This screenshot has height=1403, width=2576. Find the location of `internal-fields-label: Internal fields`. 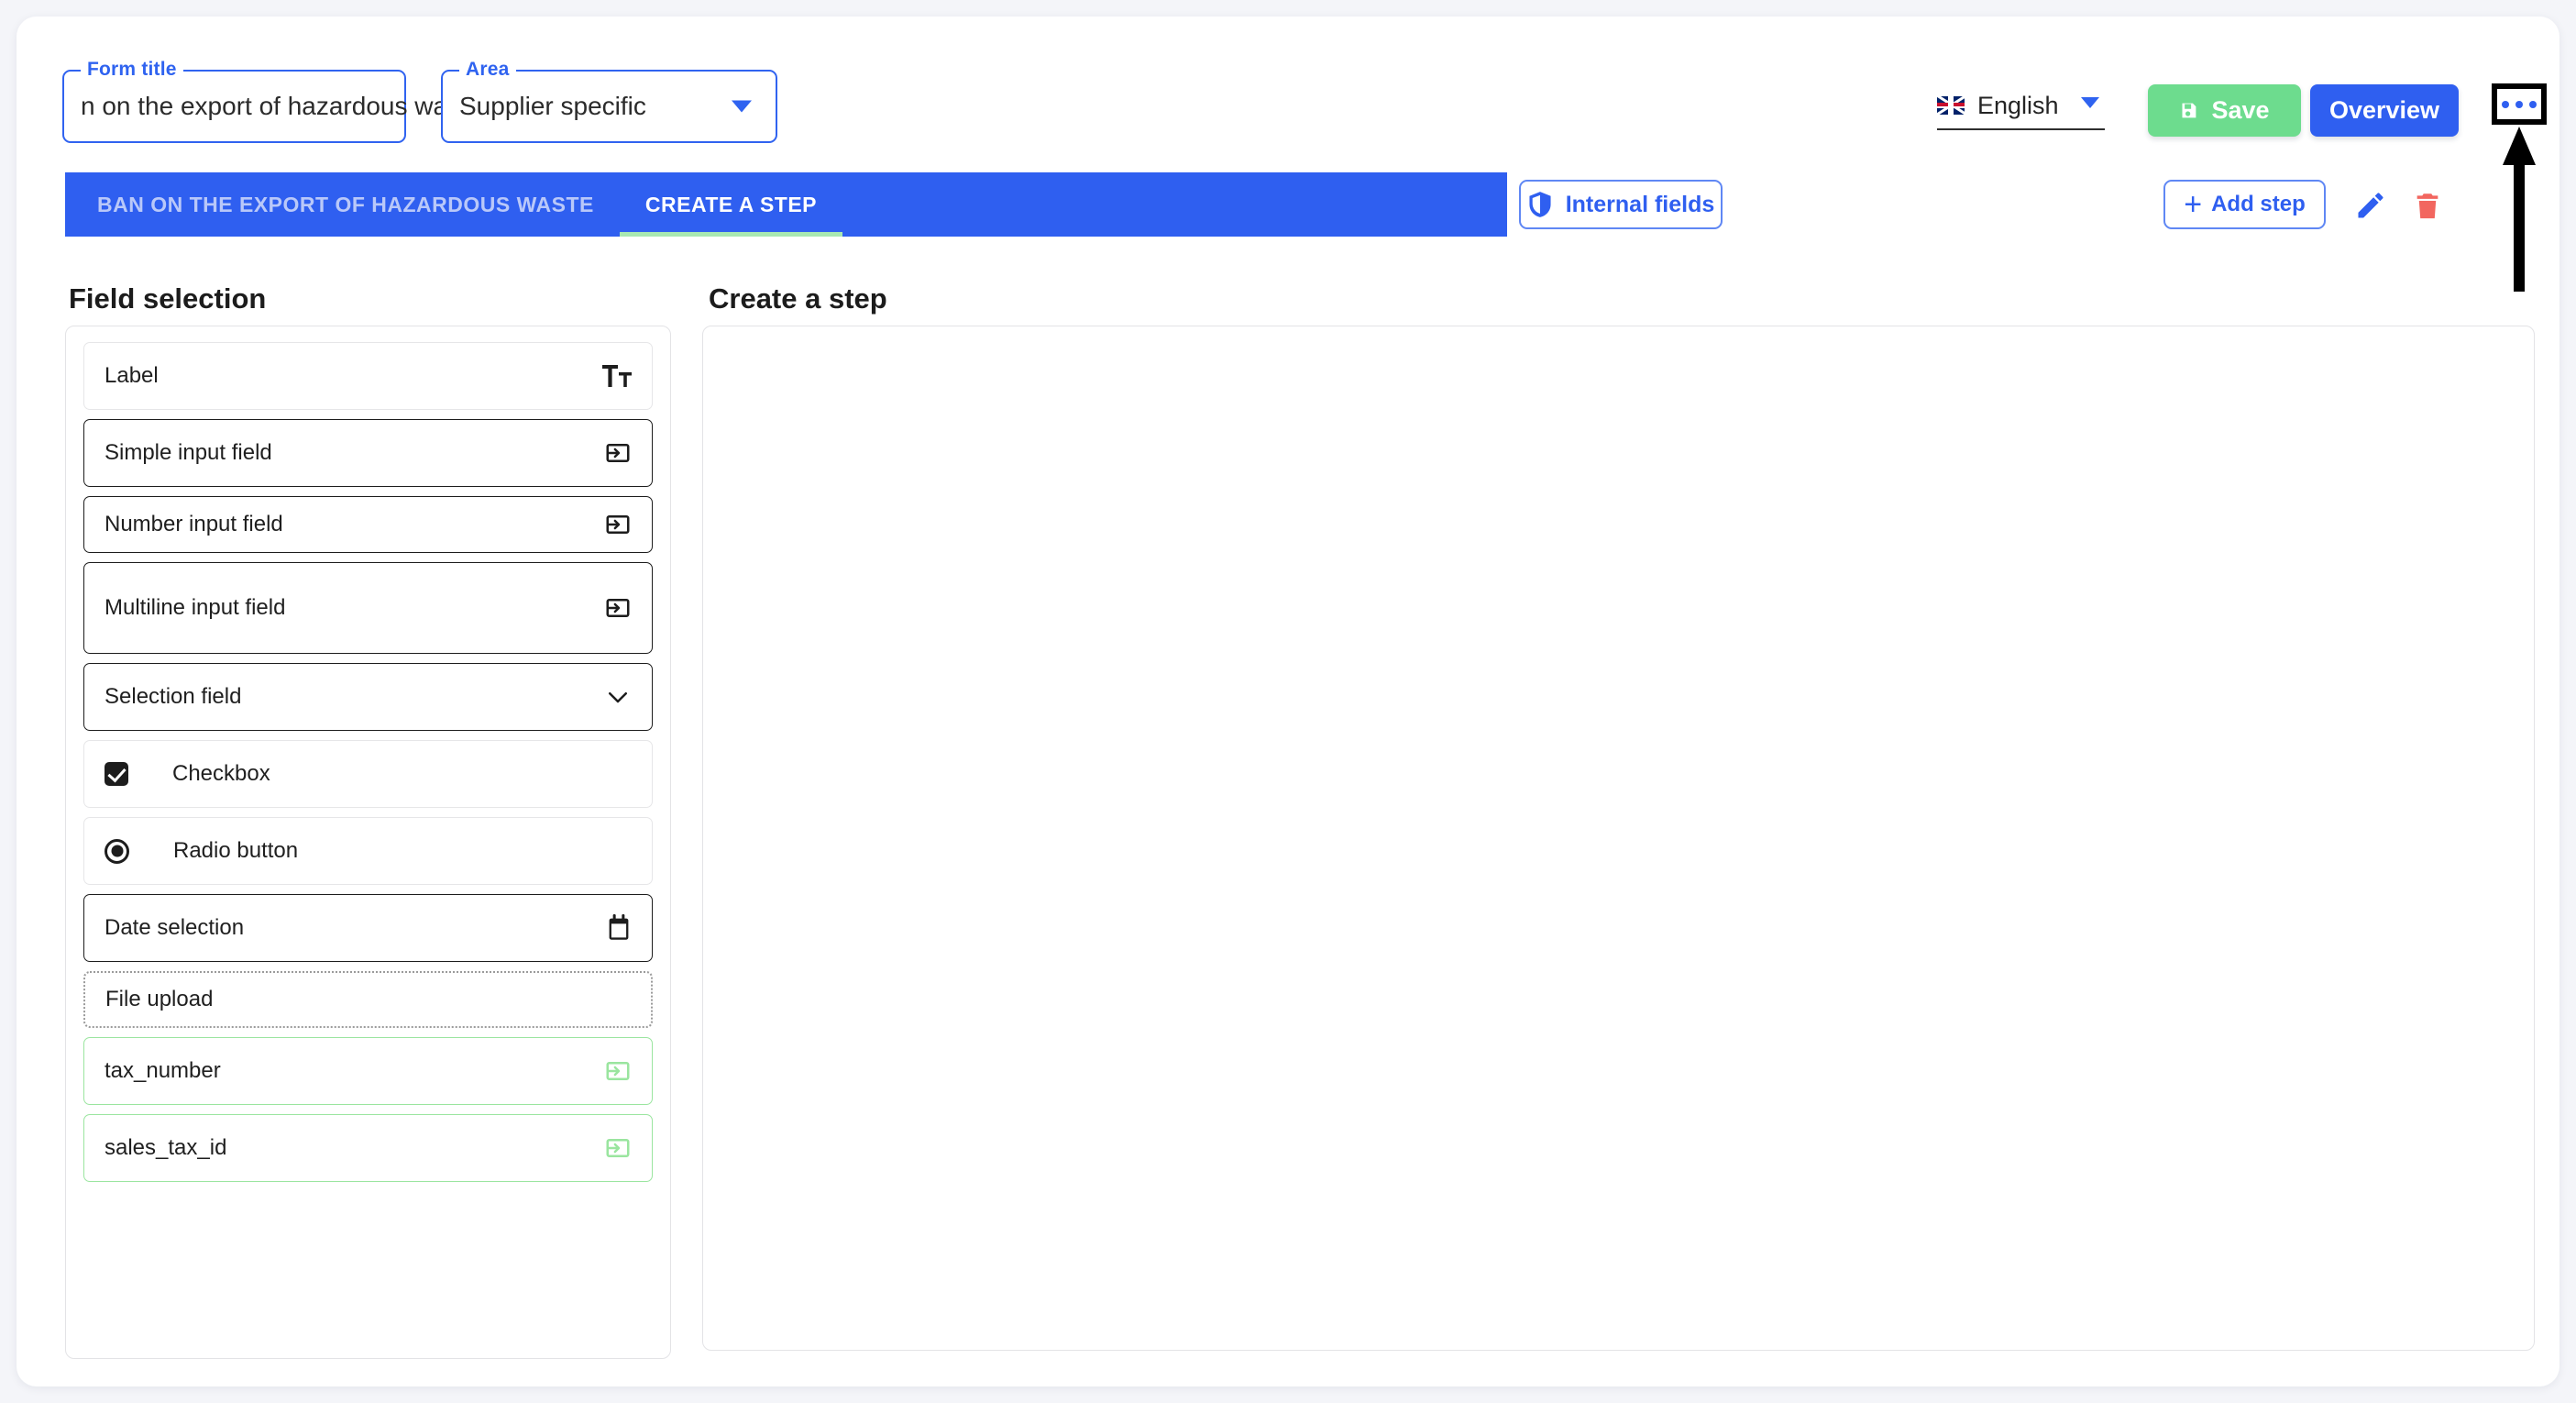

internal-fields-label: Internal fields is located at coordinates (1640, 204).